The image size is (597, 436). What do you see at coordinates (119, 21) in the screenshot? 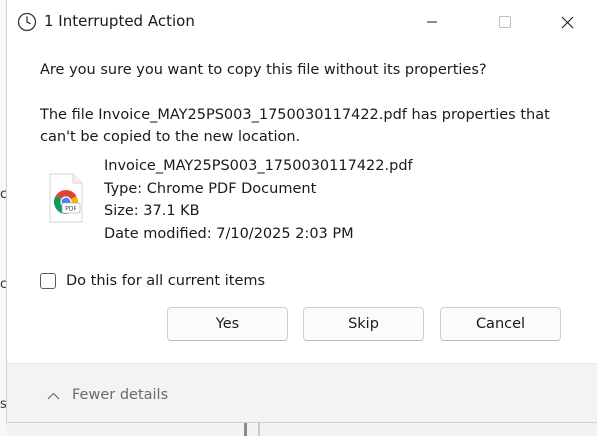
I see `window-title: 1 Interrupted Action` at bounding box center [119, 21].